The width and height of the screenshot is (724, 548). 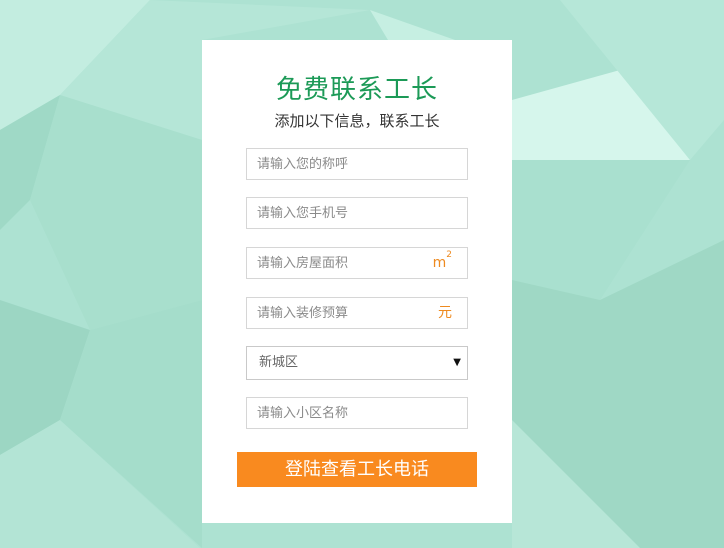 What do you see at coordinates (449, 255) in the screenshot?
I see `area-unit-superscript: 2` at bounding box center [449, 255].